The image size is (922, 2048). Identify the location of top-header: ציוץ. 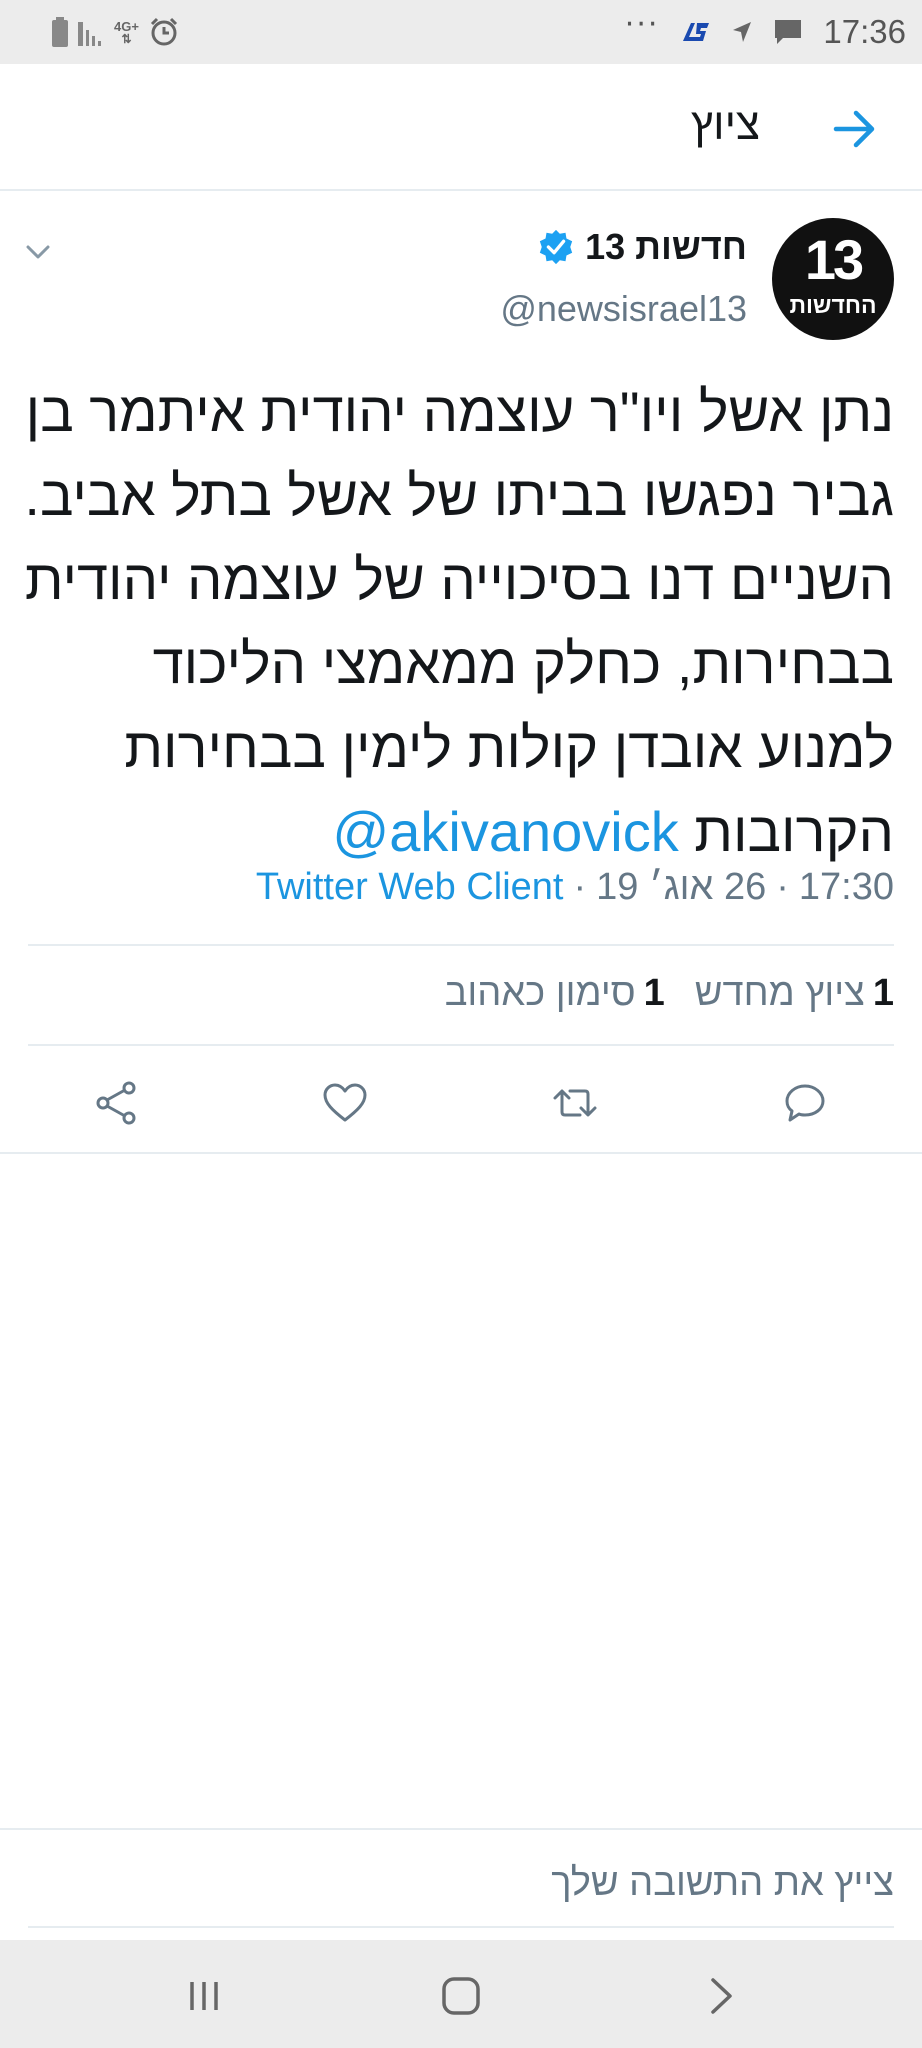
(461, 127).